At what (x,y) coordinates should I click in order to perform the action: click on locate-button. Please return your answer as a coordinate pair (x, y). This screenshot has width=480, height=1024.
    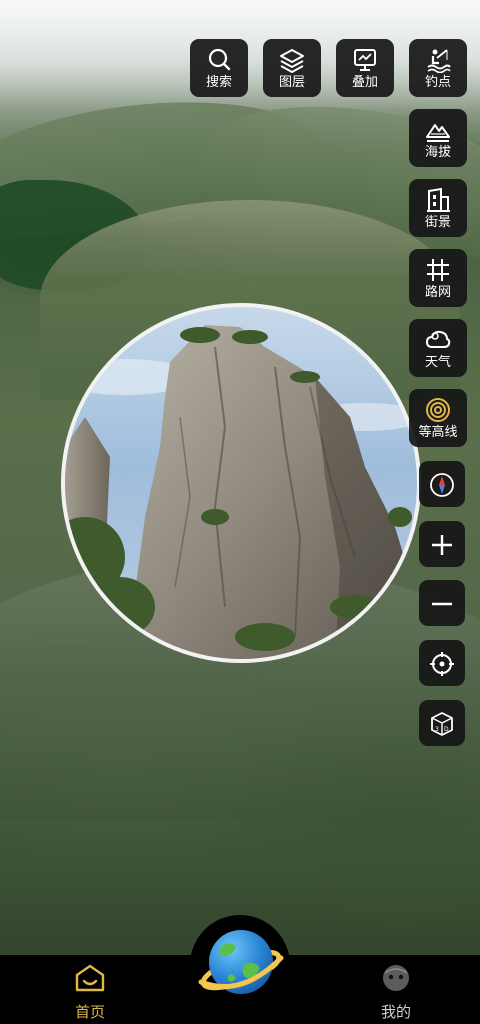
    Looking at the image, I should click on (442, 663).